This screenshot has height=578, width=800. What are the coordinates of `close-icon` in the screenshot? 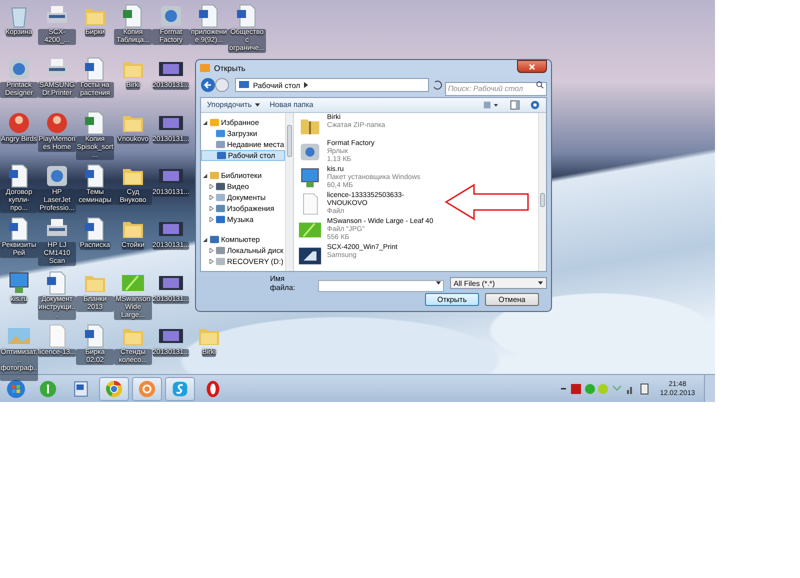 It's located at (532, 66).